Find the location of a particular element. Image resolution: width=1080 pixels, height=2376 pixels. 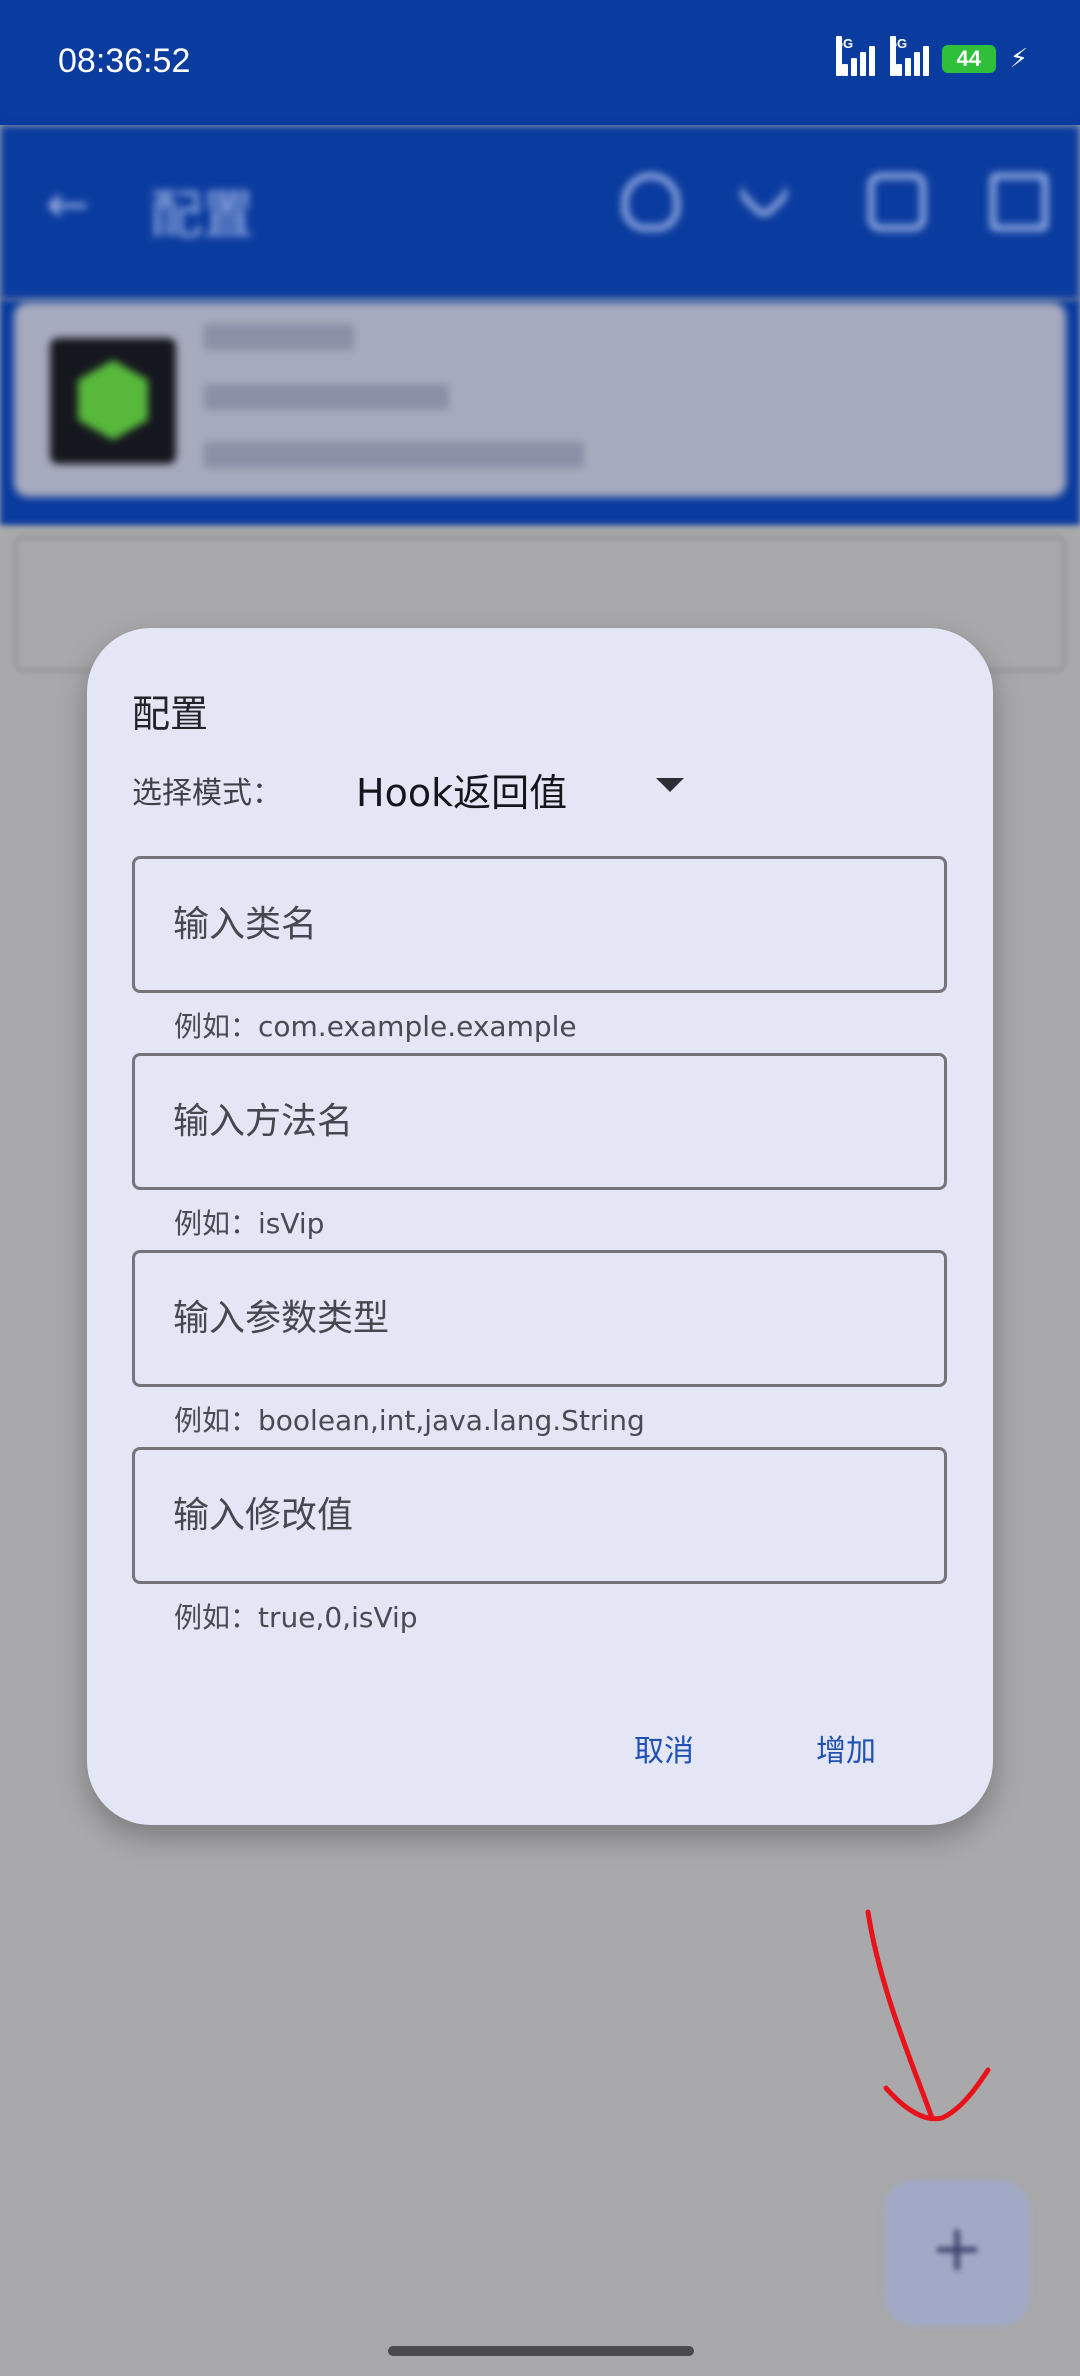

dialog-title: 配置 is located at coordinates (170, 714).